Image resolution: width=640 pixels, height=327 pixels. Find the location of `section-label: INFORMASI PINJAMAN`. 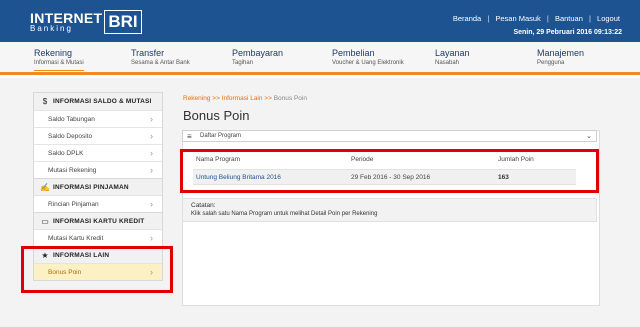

section-label: INFORMASI PINJAMAN is located at coordinates (91, 187).